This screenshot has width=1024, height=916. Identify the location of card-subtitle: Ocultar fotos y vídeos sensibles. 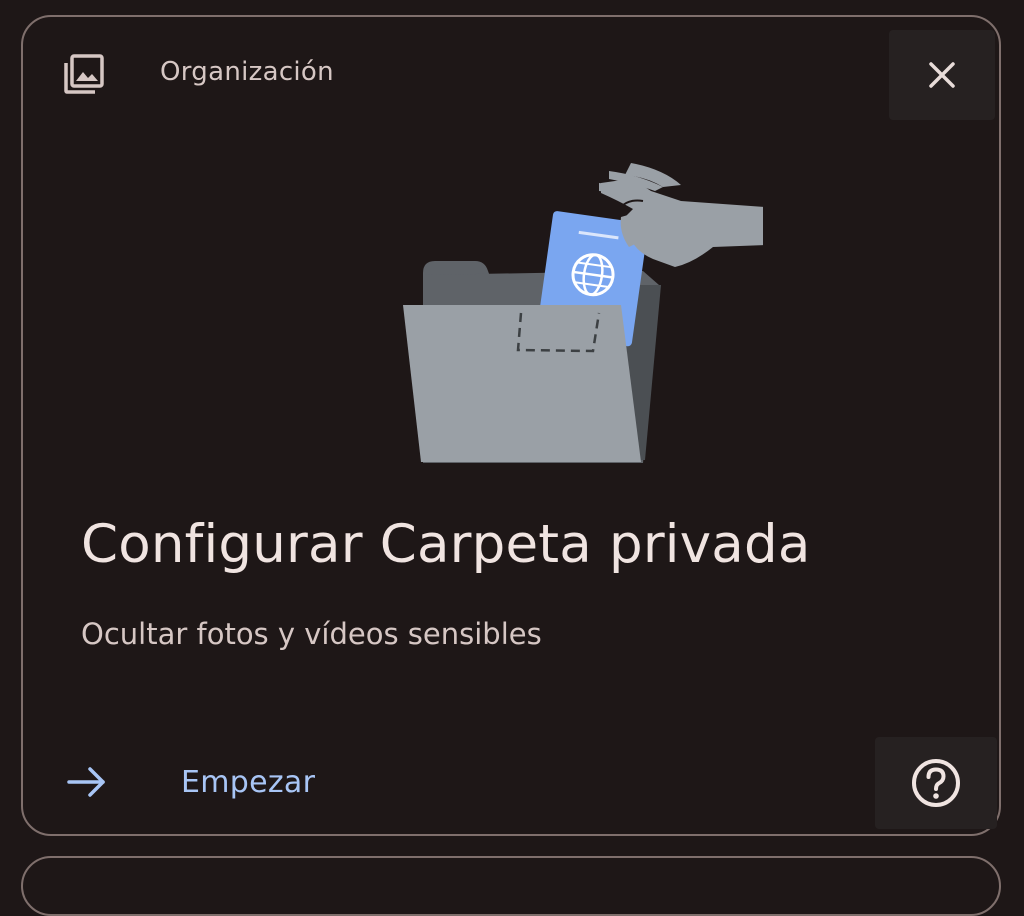
(311, 634).